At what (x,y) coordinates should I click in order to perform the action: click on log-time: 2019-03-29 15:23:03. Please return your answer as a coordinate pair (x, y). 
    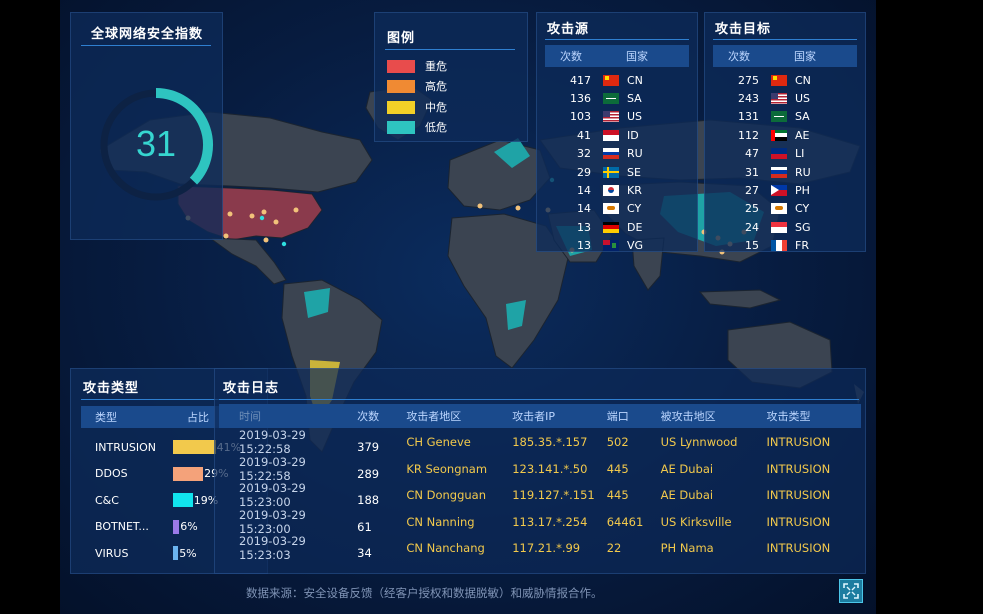
    Looking at the image, I should click on (272, 548).